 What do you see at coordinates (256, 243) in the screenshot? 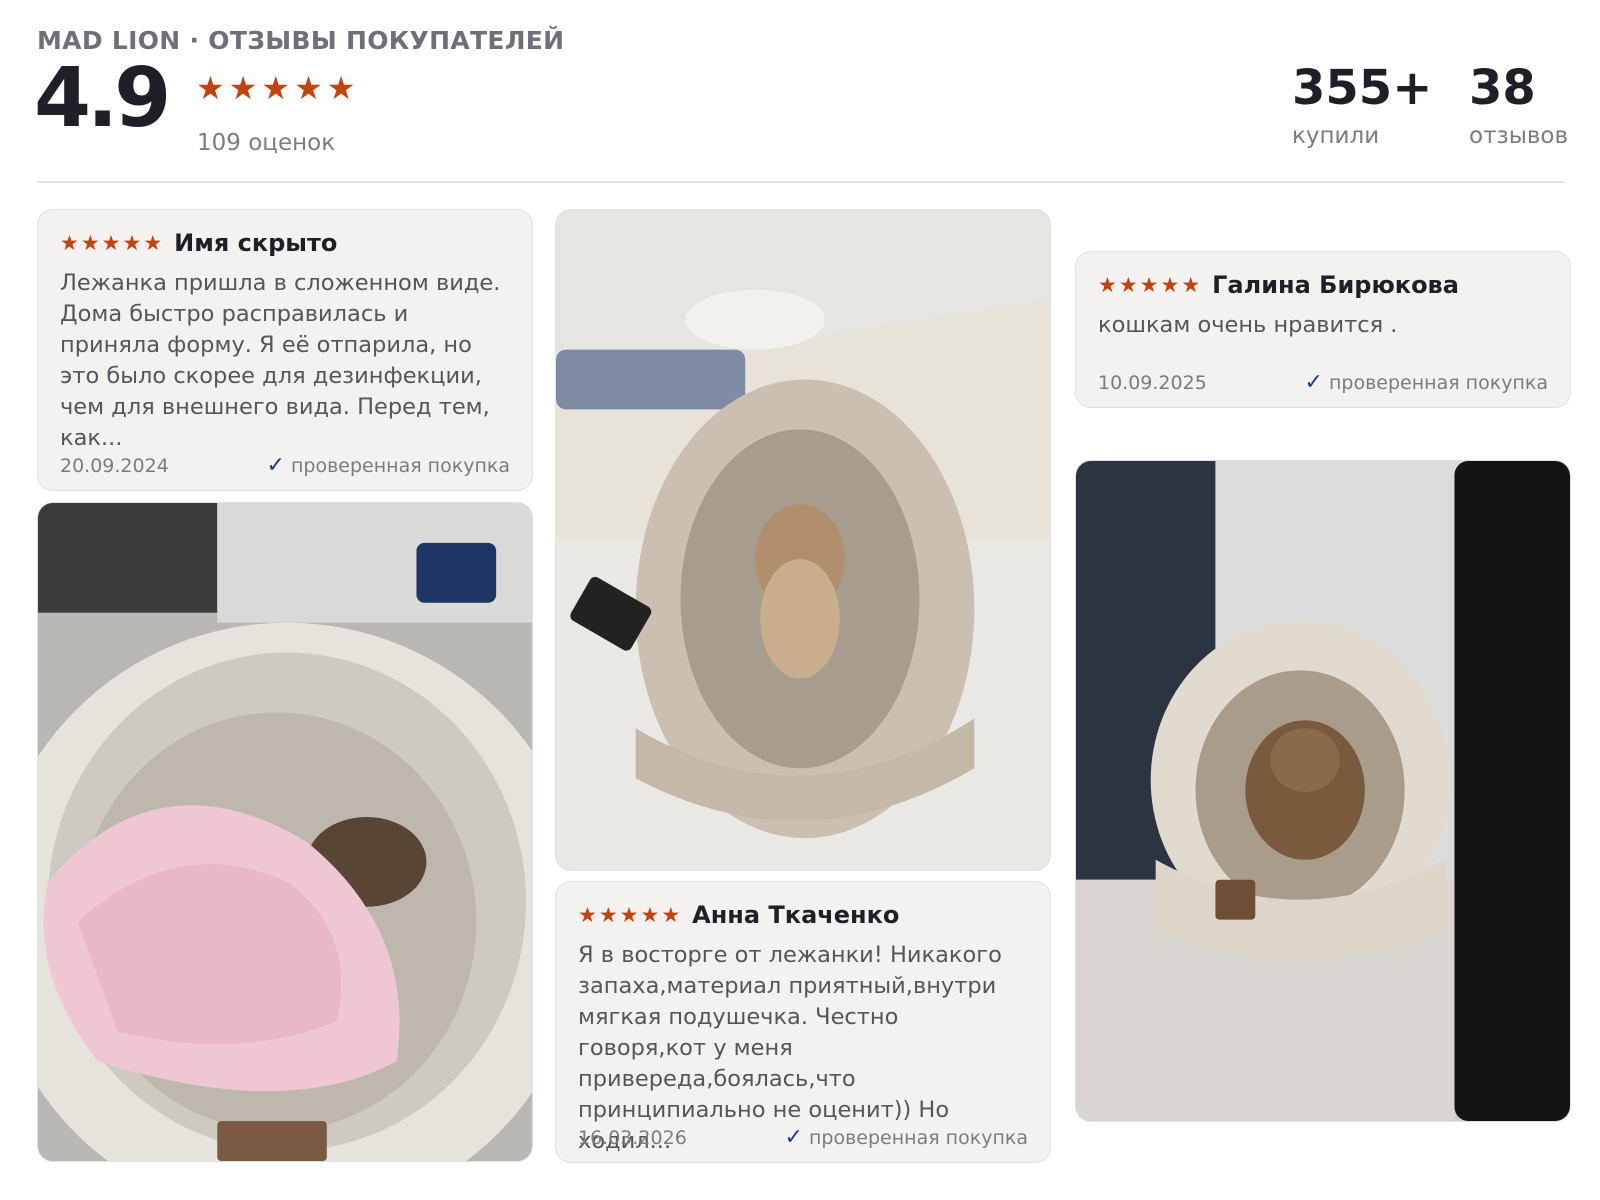
I see `review-author: Имя скрыто` at bounding box center [256, 243].